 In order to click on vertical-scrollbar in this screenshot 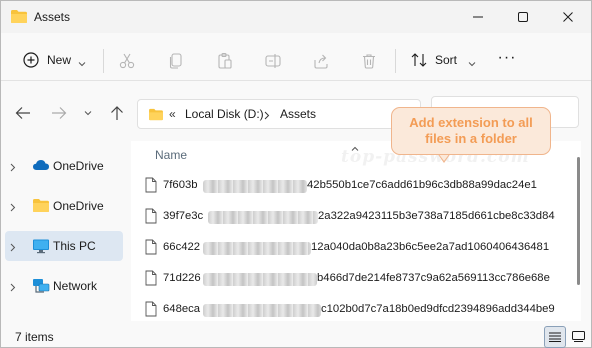, I will do `click(578, 221)`.